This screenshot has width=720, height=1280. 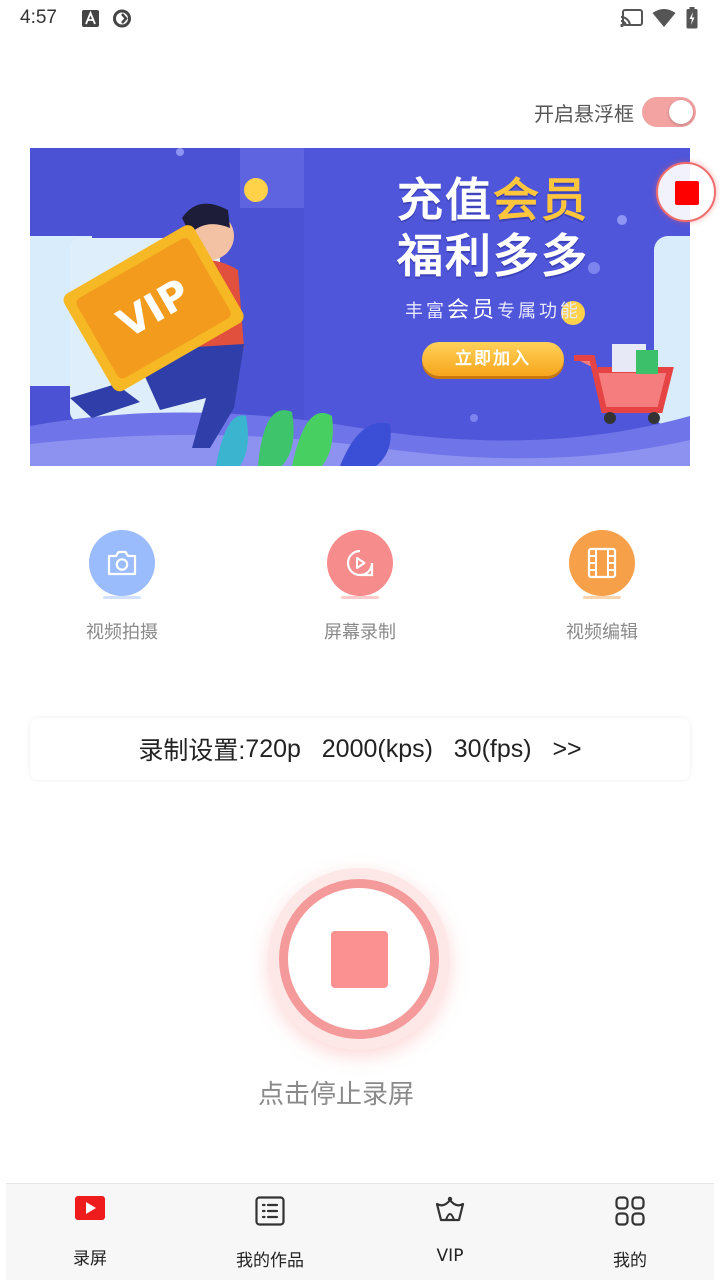 I want to click on film-icon-circle, so click(x=602, y=564).